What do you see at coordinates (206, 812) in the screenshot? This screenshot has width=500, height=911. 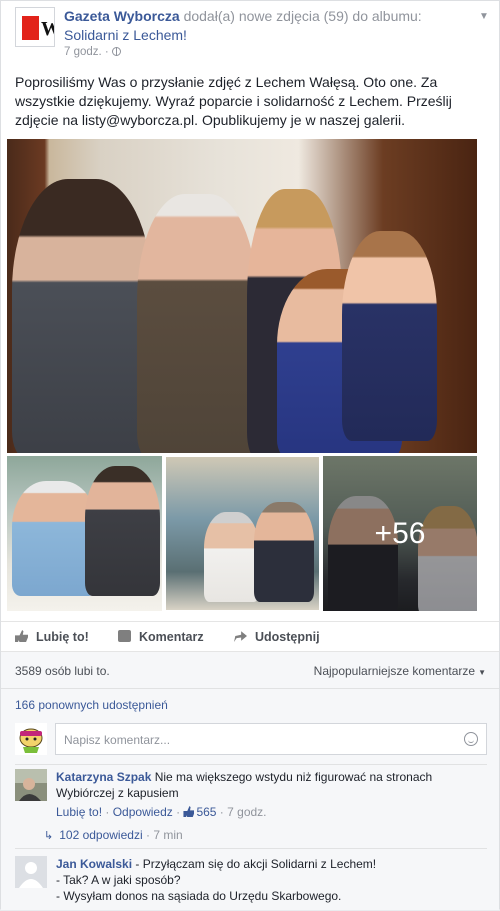 I see `comment-like-count-value: 565` at bounding box center [206, 812].